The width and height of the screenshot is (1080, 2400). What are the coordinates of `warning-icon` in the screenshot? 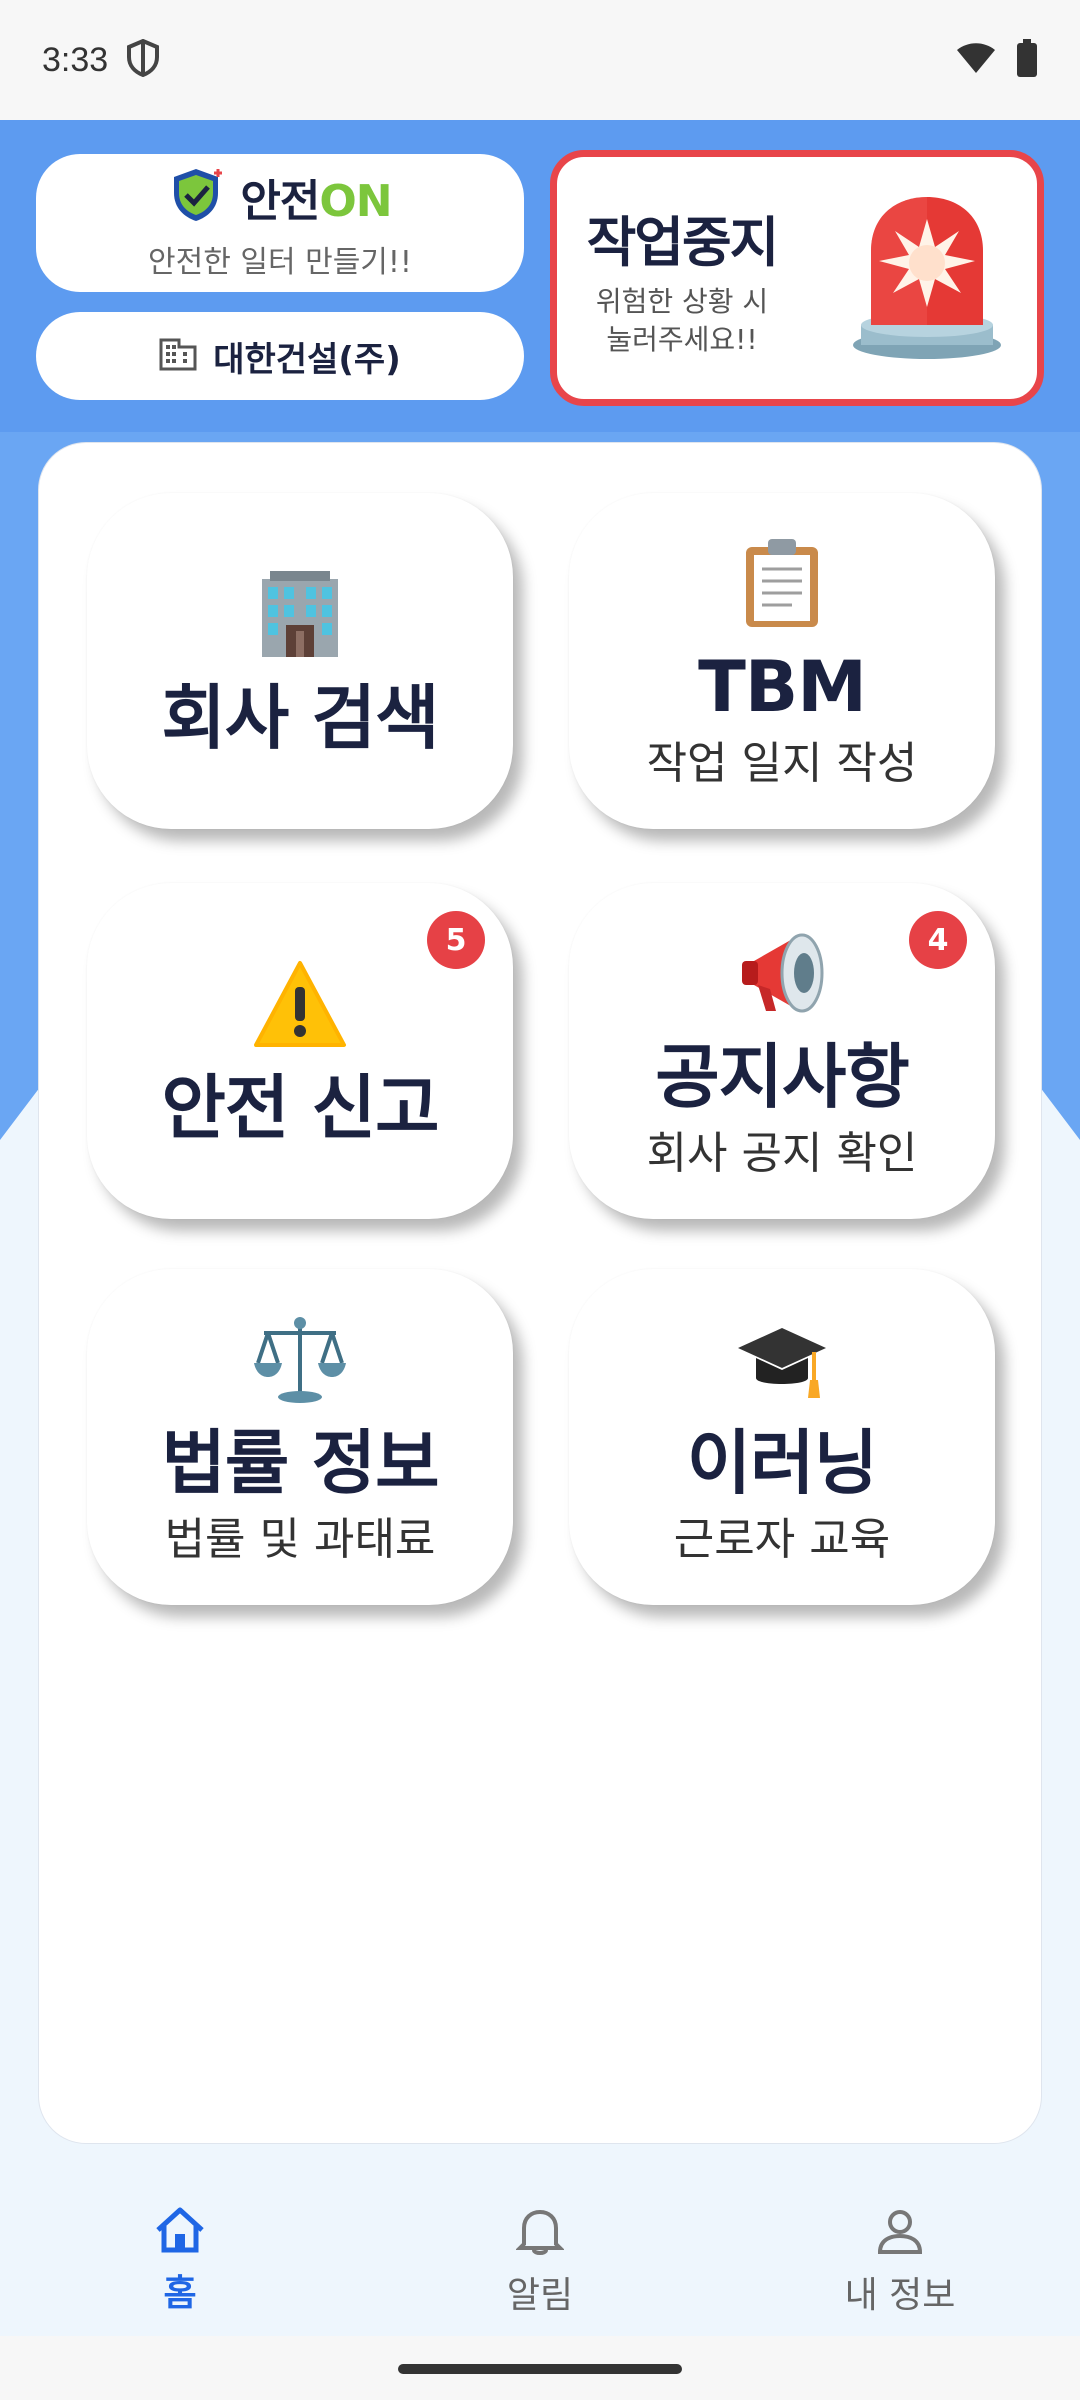 It's located at (300, 1004).